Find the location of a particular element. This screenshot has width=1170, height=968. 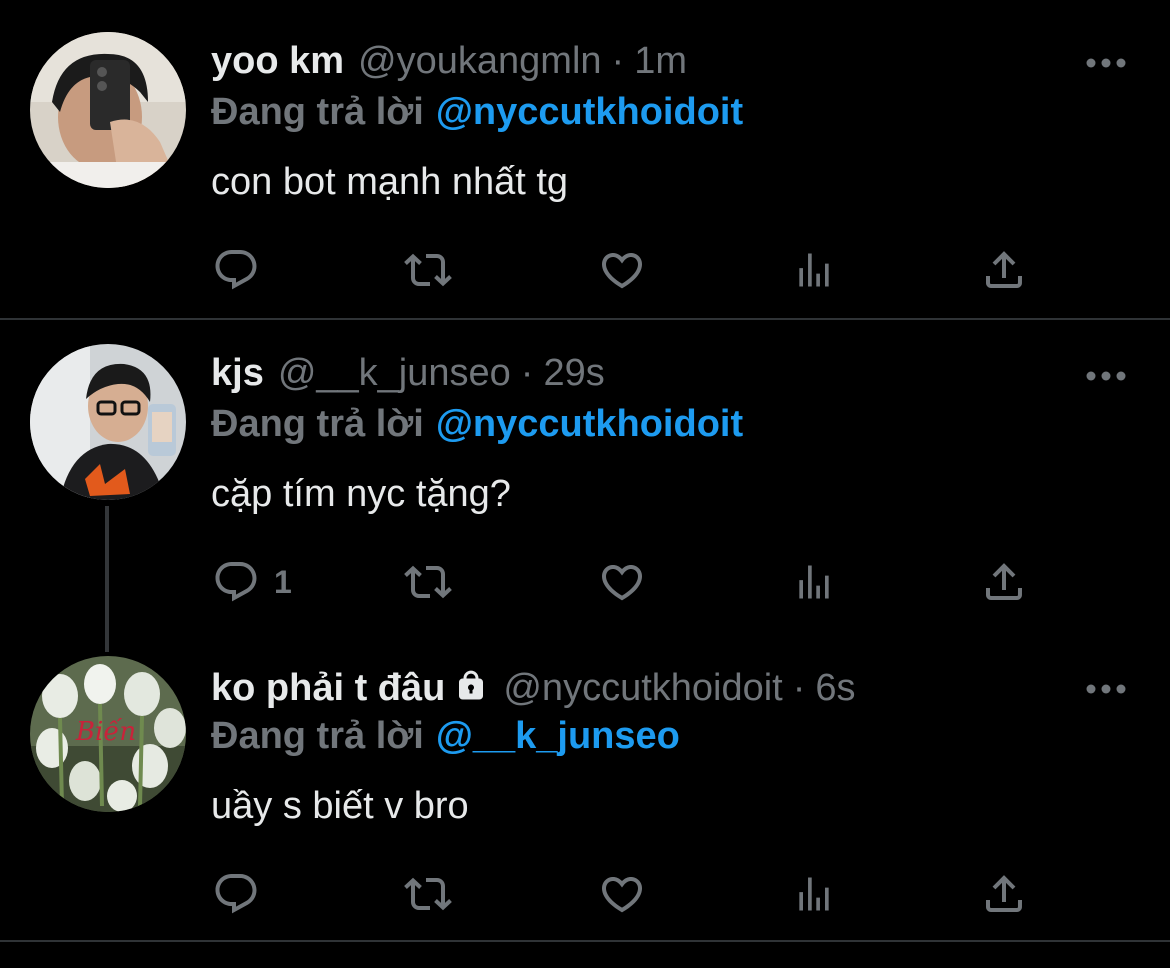

reply-button: 1 is located at coordinates (252, 582).